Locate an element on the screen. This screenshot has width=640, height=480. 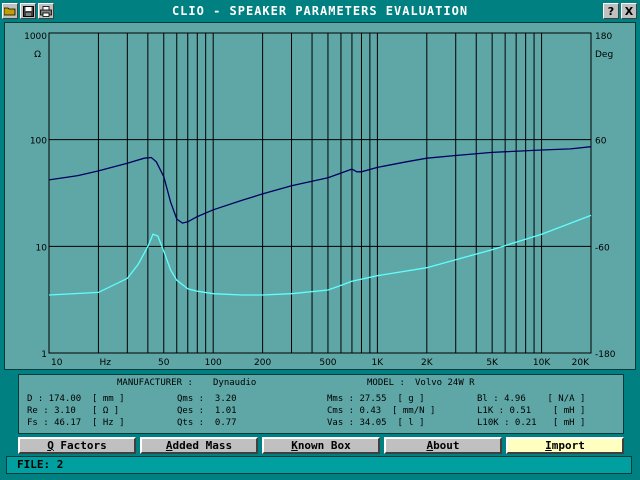
y-left-tick-label: 1000 is located at coordinates (35, 37).